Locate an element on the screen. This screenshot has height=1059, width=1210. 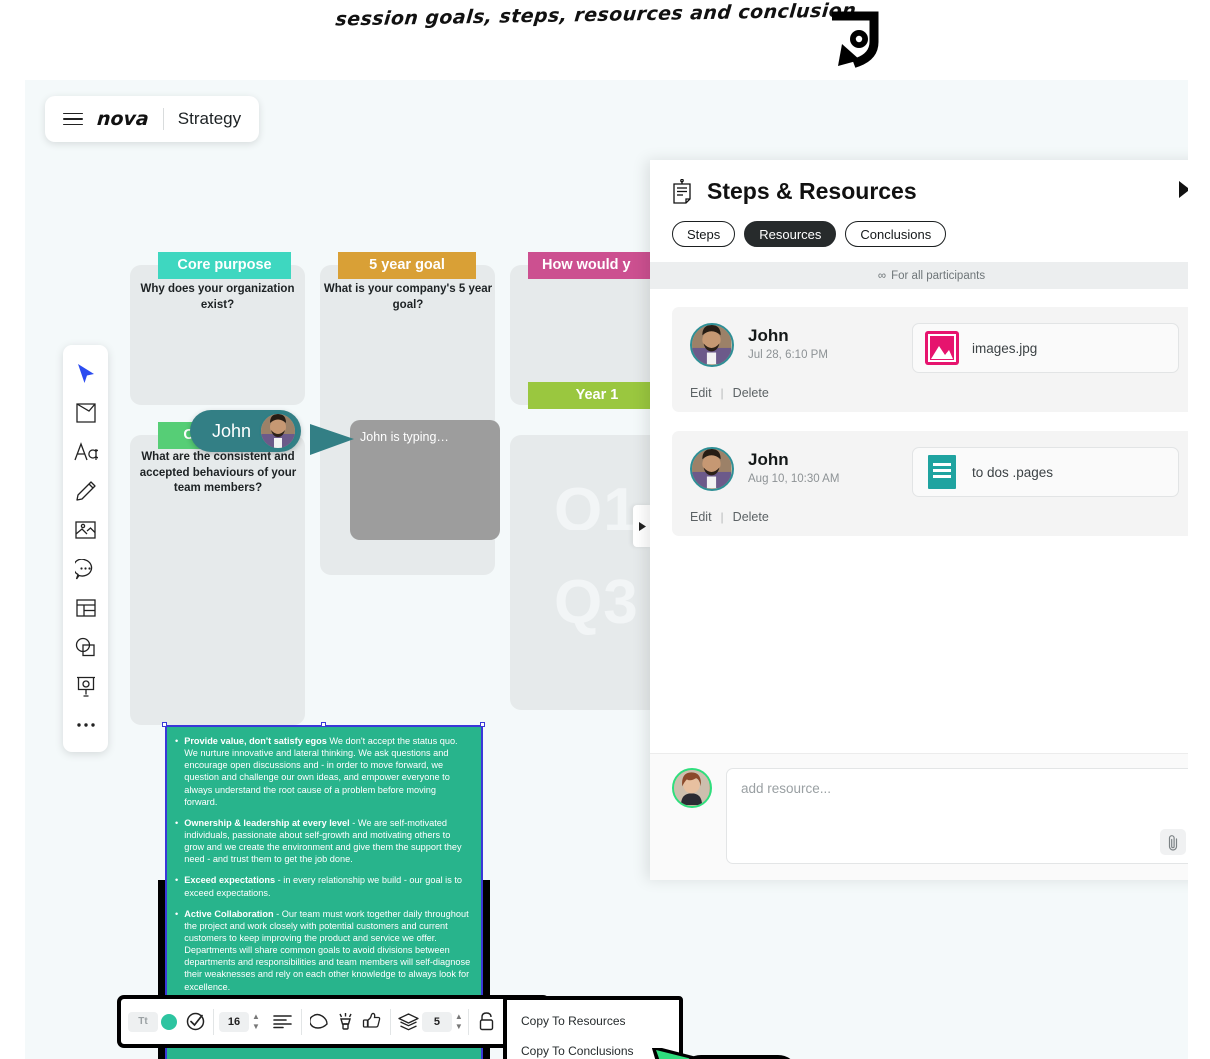
brand-logo: nova is located at coordinates (123, 119).